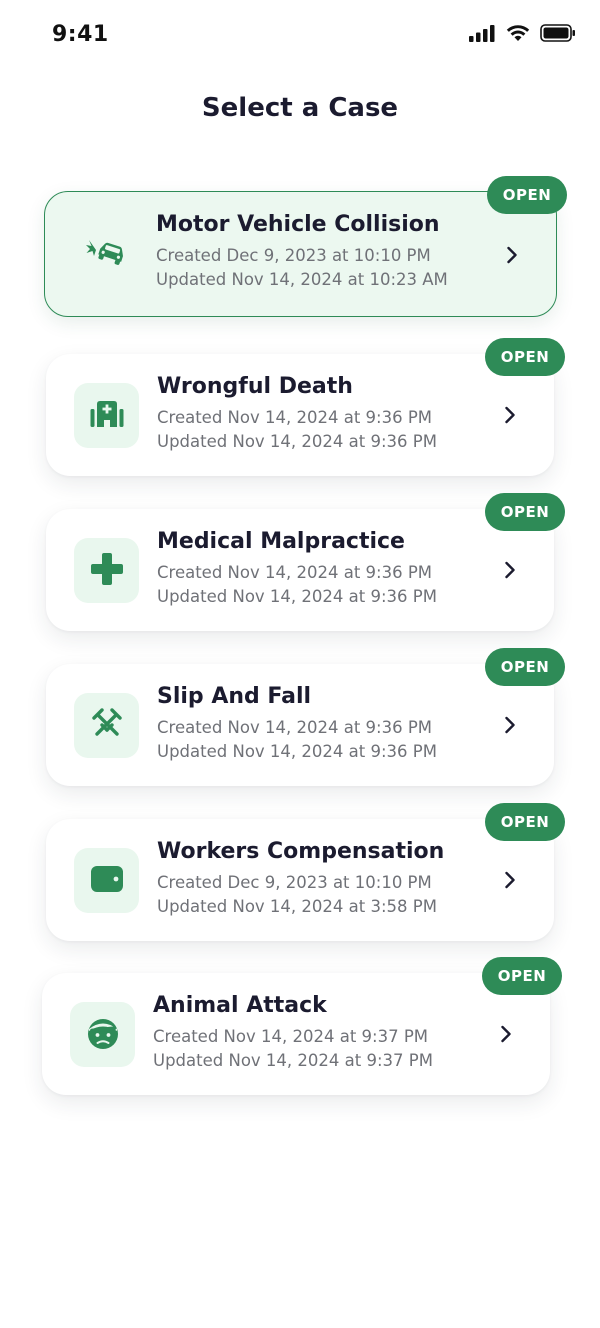 Image resolution: width=600 pixels, height=1328 pixels. Describe the element at coordinates (80, 34) in the screenshot. I see `status-time: 9:41` at that location.